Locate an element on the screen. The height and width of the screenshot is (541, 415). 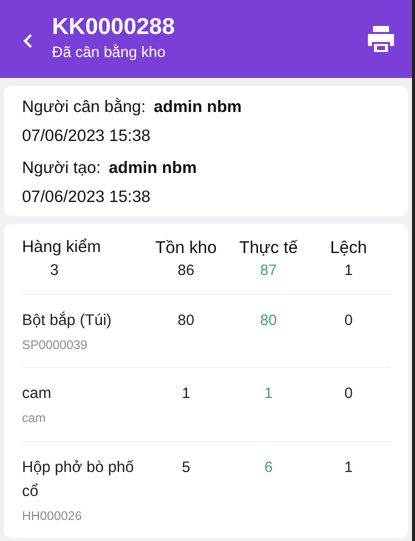
printer-icon is located at coordinates (381, 39).